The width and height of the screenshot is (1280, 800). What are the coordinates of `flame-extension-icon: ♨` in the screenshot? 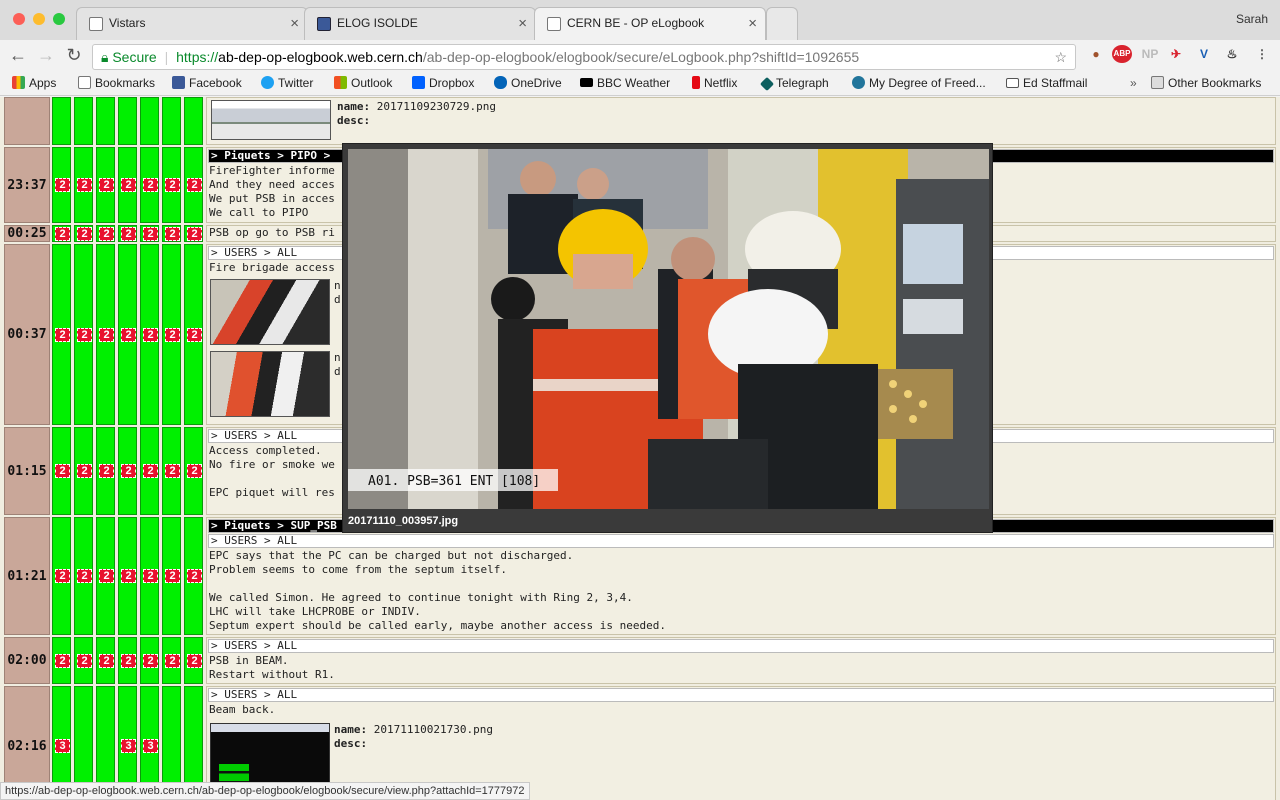 It's located at (1232, 54).